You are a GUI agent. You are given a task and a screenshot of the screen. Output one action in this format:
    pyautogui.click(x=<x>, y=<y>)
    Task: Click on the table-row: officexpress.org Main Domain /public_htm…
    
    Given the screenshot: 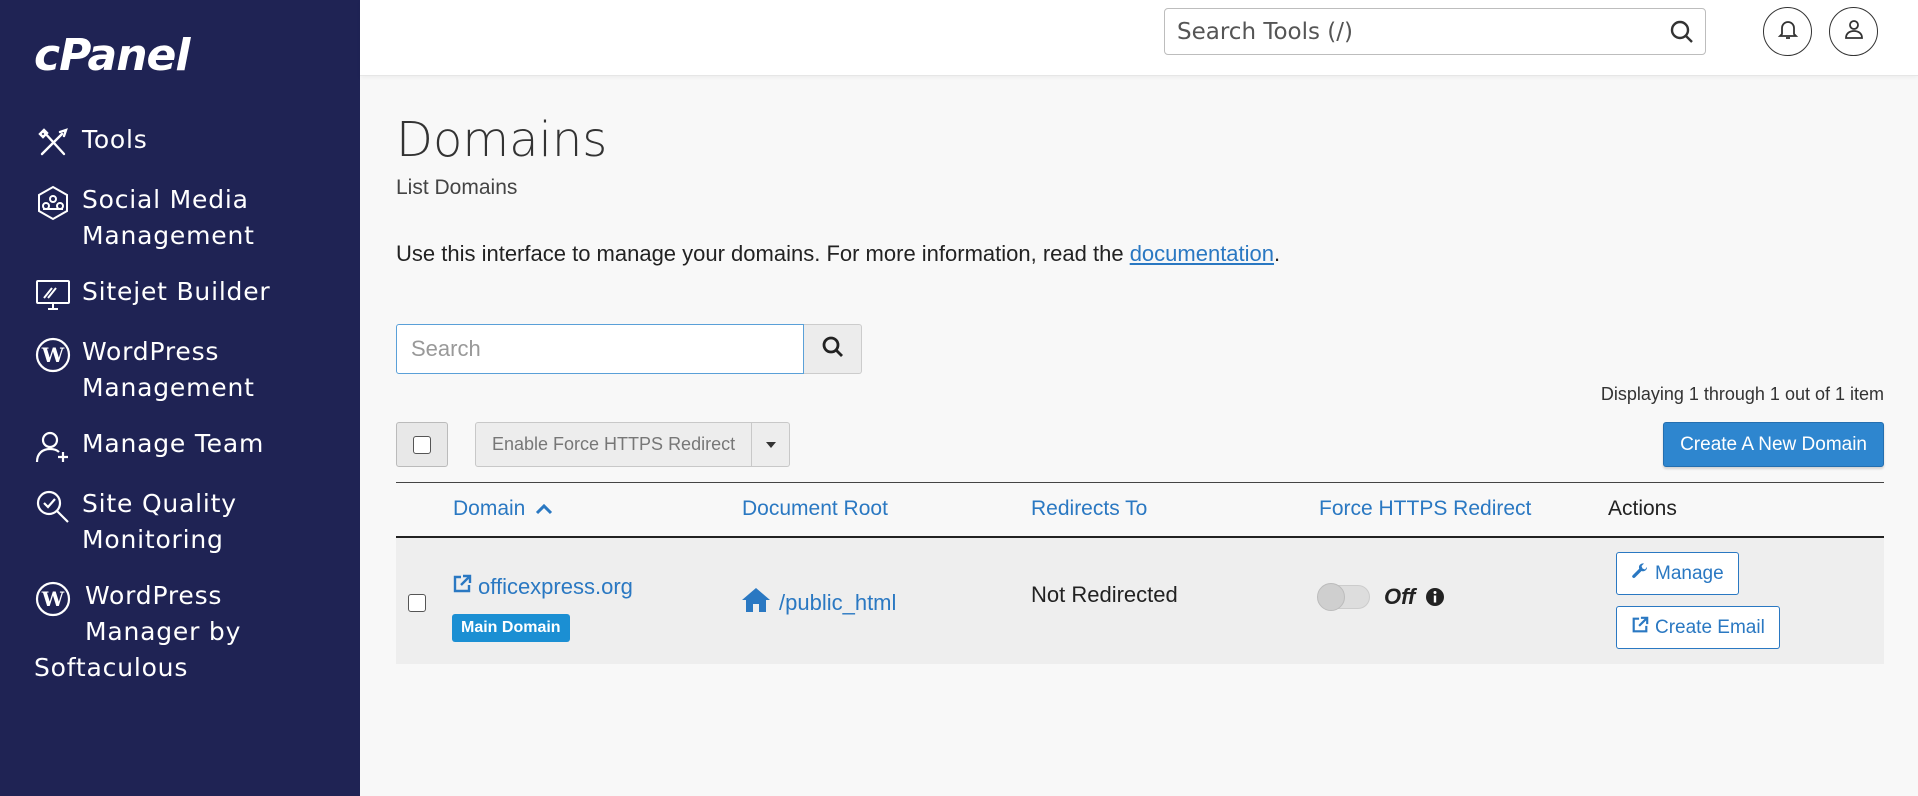 What is the action you would take?
    pyautogui.click(x=1140, y=601)
    